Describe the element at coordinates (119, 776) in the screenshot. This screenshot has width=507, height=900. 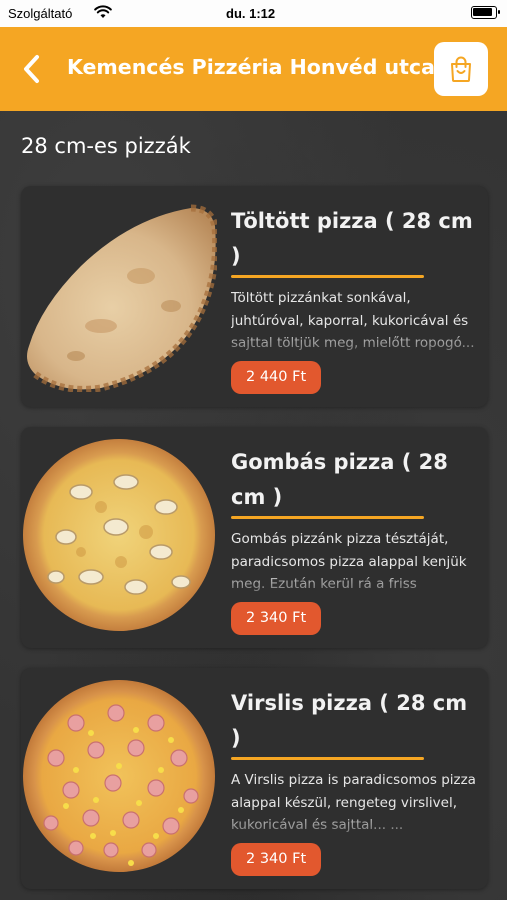
I see `sausage-pizza-image` at that location.